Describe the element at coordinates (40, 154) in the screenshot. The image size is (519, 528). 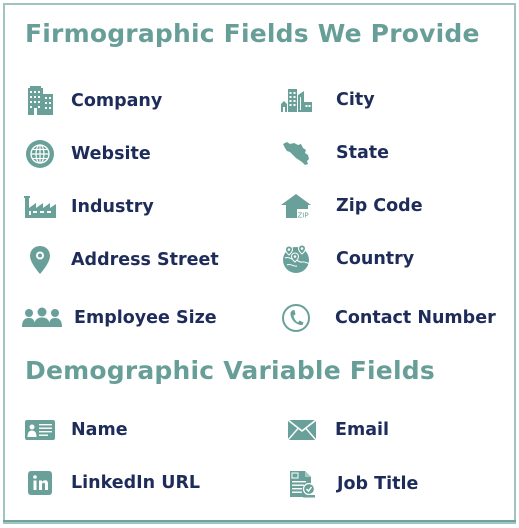
I see `globe-icon` at that location.